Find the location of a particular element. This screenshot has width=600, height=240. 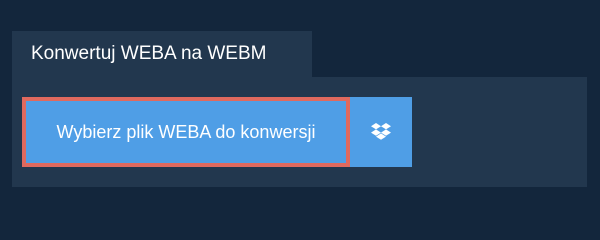

choose-file-label: Wybierz plik WEBA do konwersji is located at coordinates (186, 131).